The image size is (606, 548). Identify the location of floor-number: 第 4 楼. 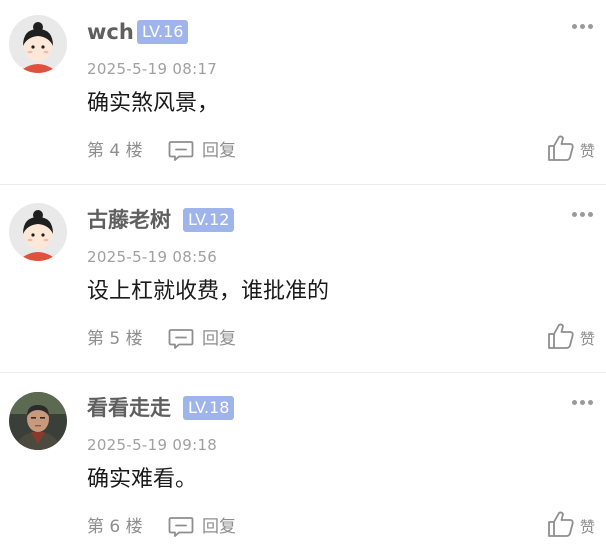
(115, 151).